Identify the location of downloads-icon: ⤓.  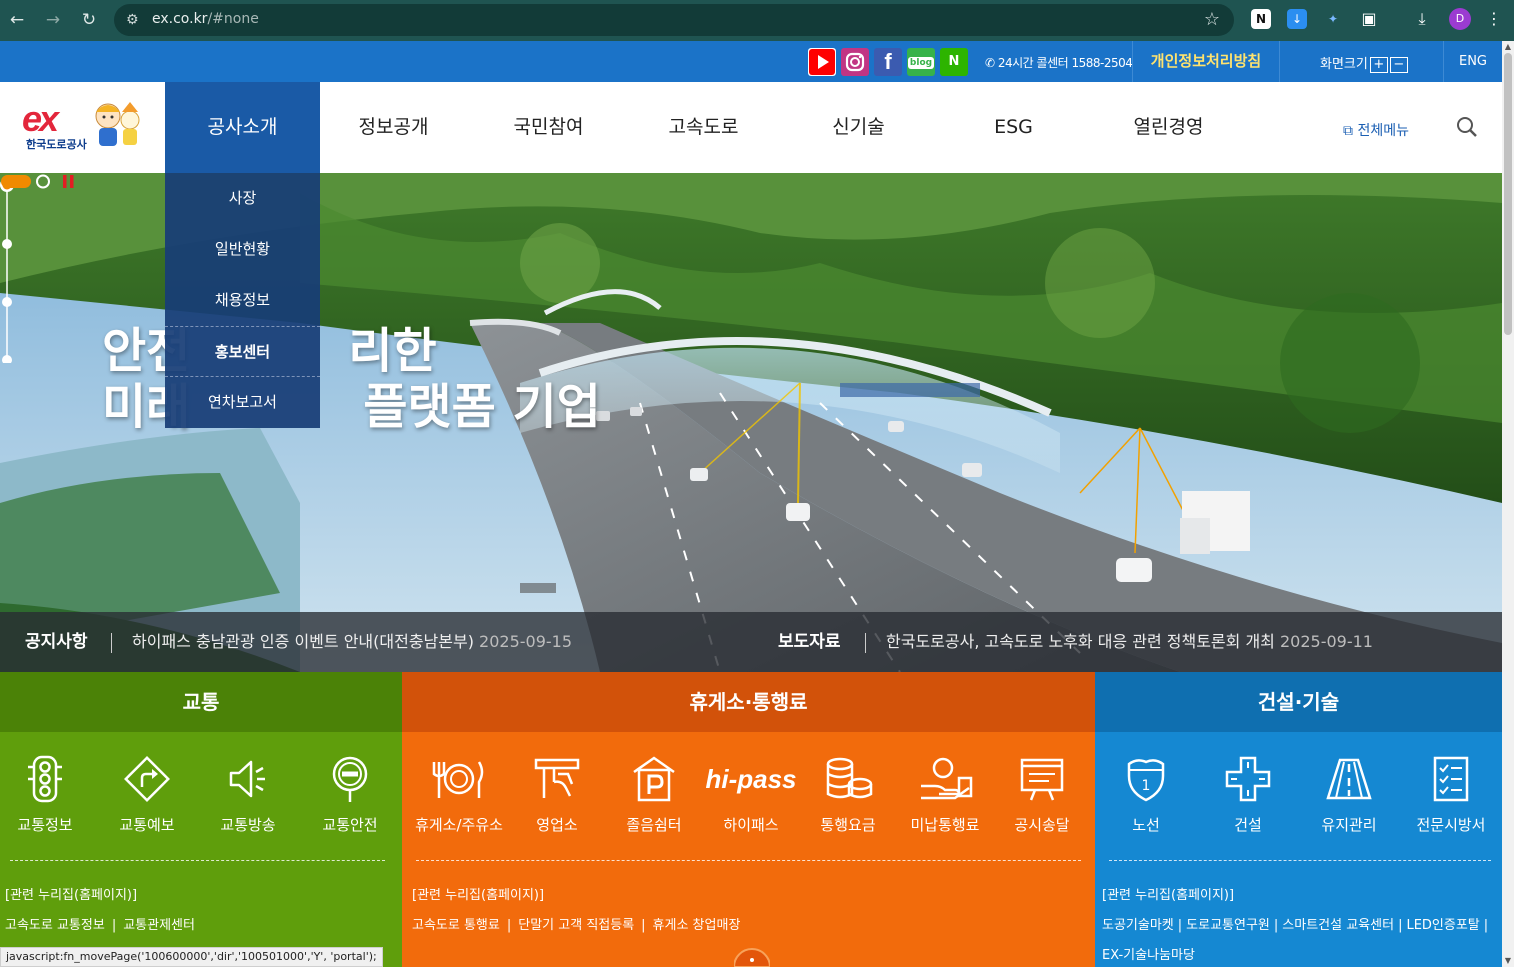
(1422, 19).